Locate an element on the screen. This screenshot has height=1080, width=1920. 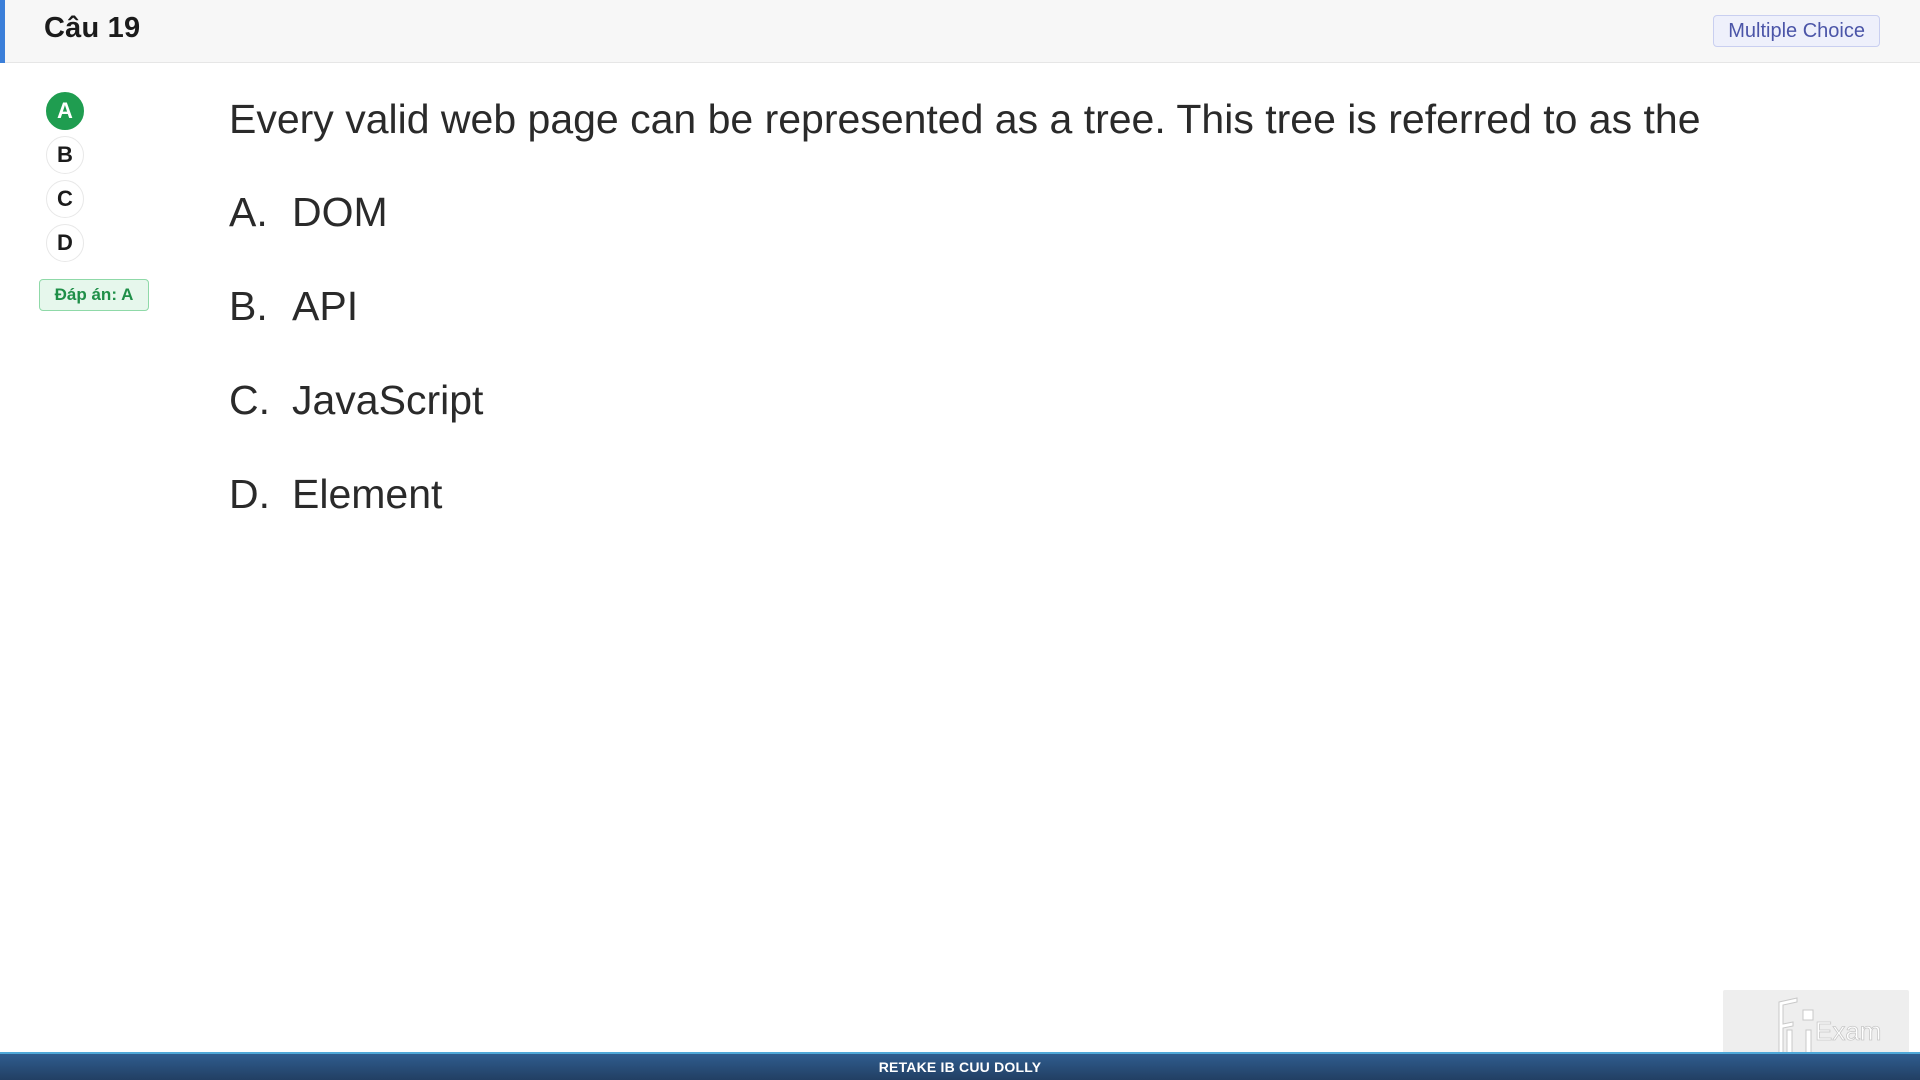
pick-option-b: B is located at coordinates (65, 155).